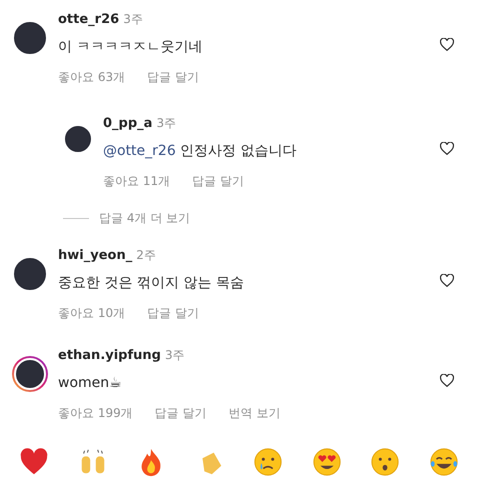 Image resolution: width=480 pixels, height=497 pixels. Describe the element at coordinates (136, 181) in the screenshot. I see `like-count: 좋아요 11개` at that location.